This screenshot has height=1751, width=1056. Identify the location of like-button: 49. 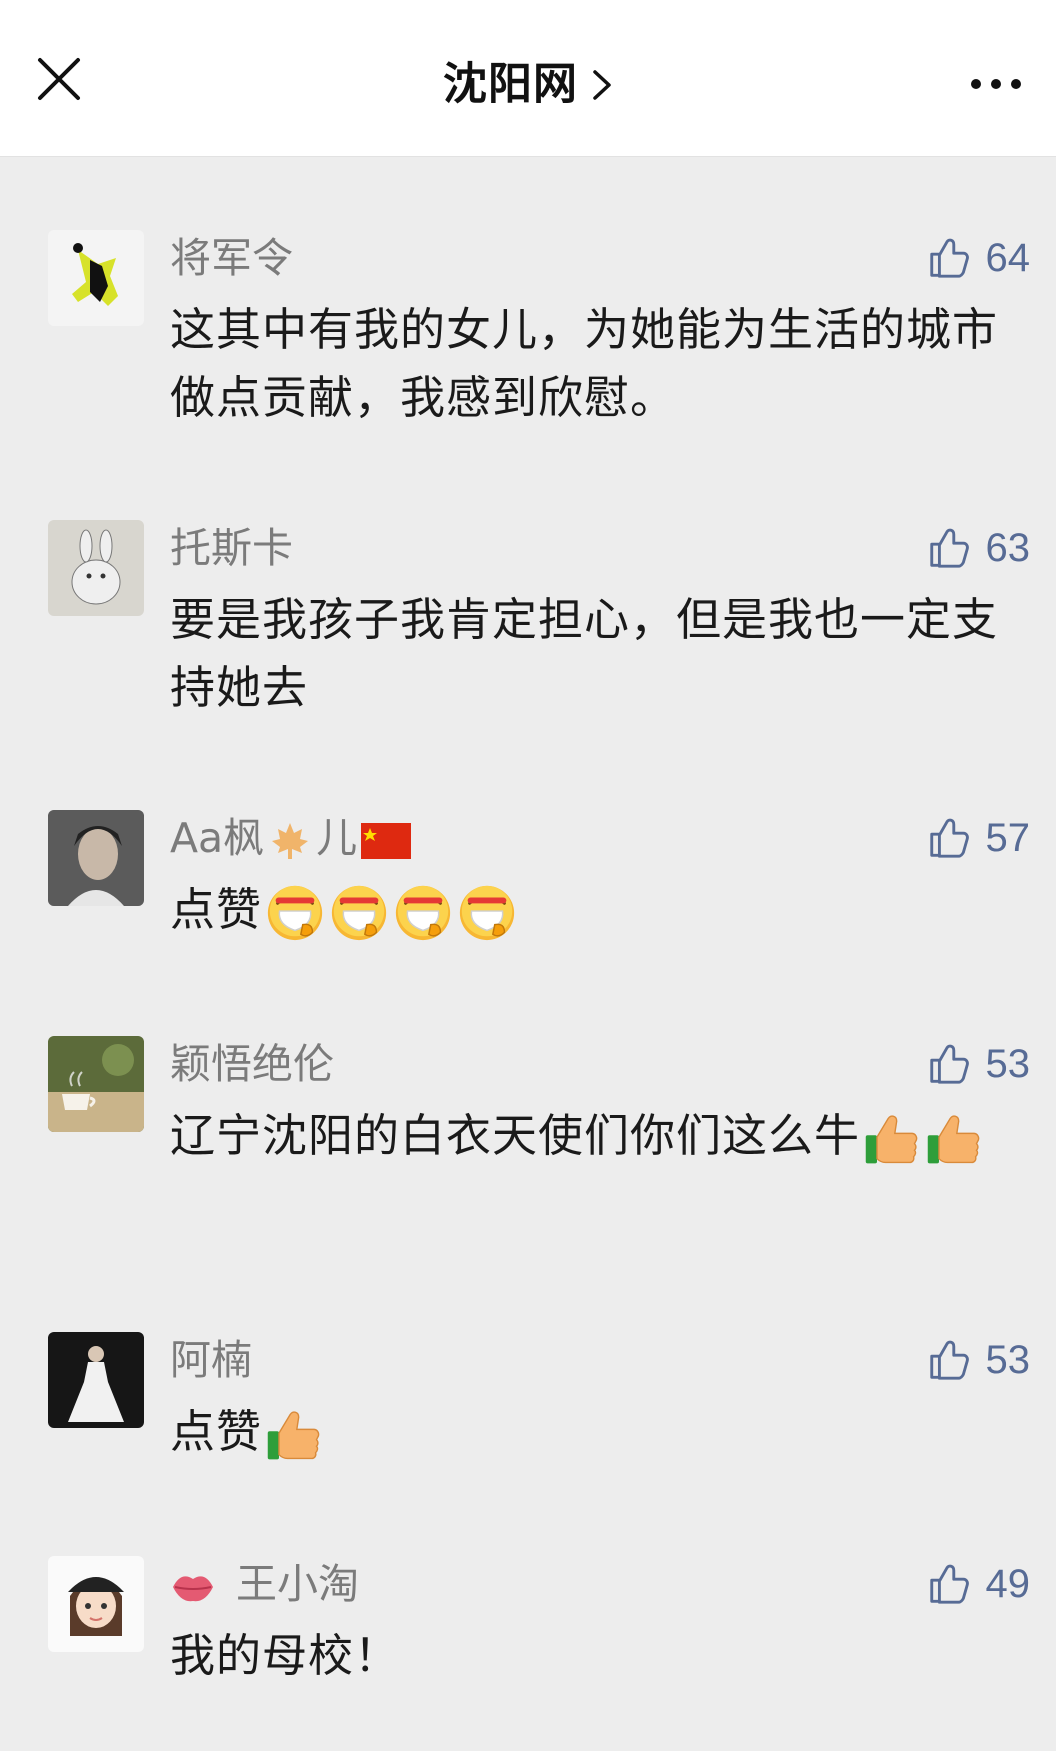
(978, 1584).